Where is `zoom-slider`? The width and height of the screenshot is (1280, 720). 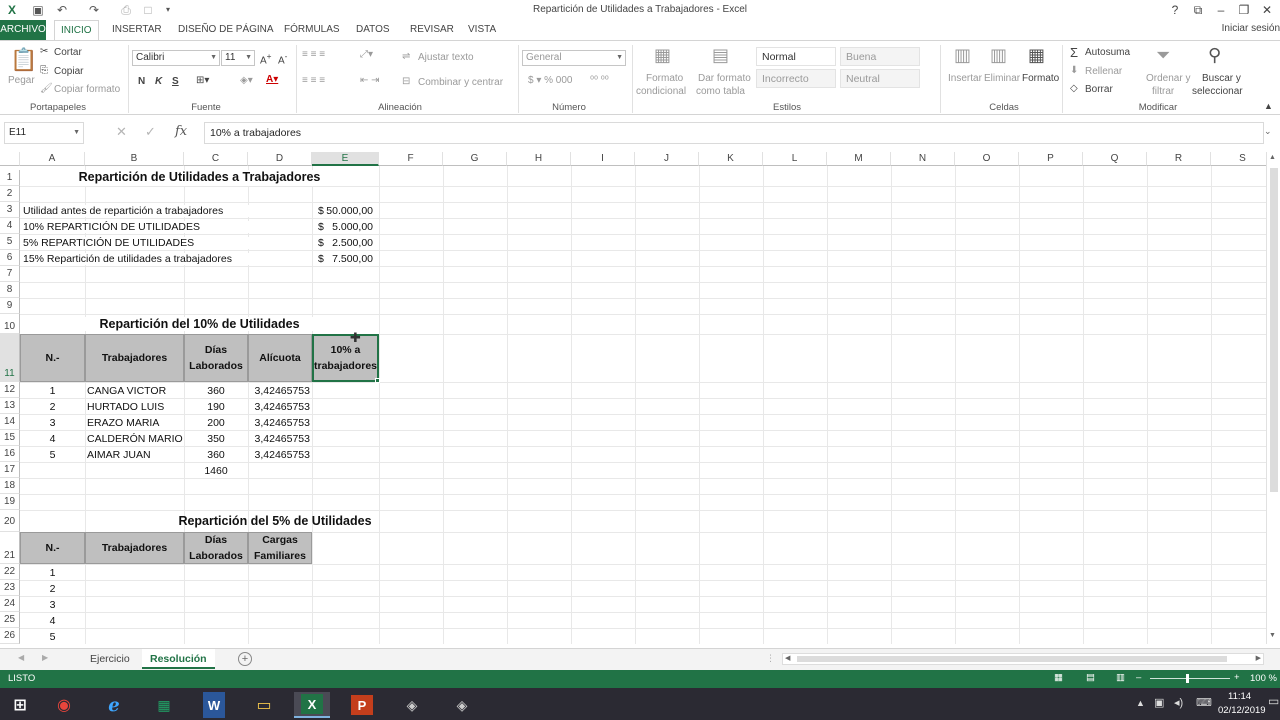
zoom-slider is located at coordinates (1190, 678).